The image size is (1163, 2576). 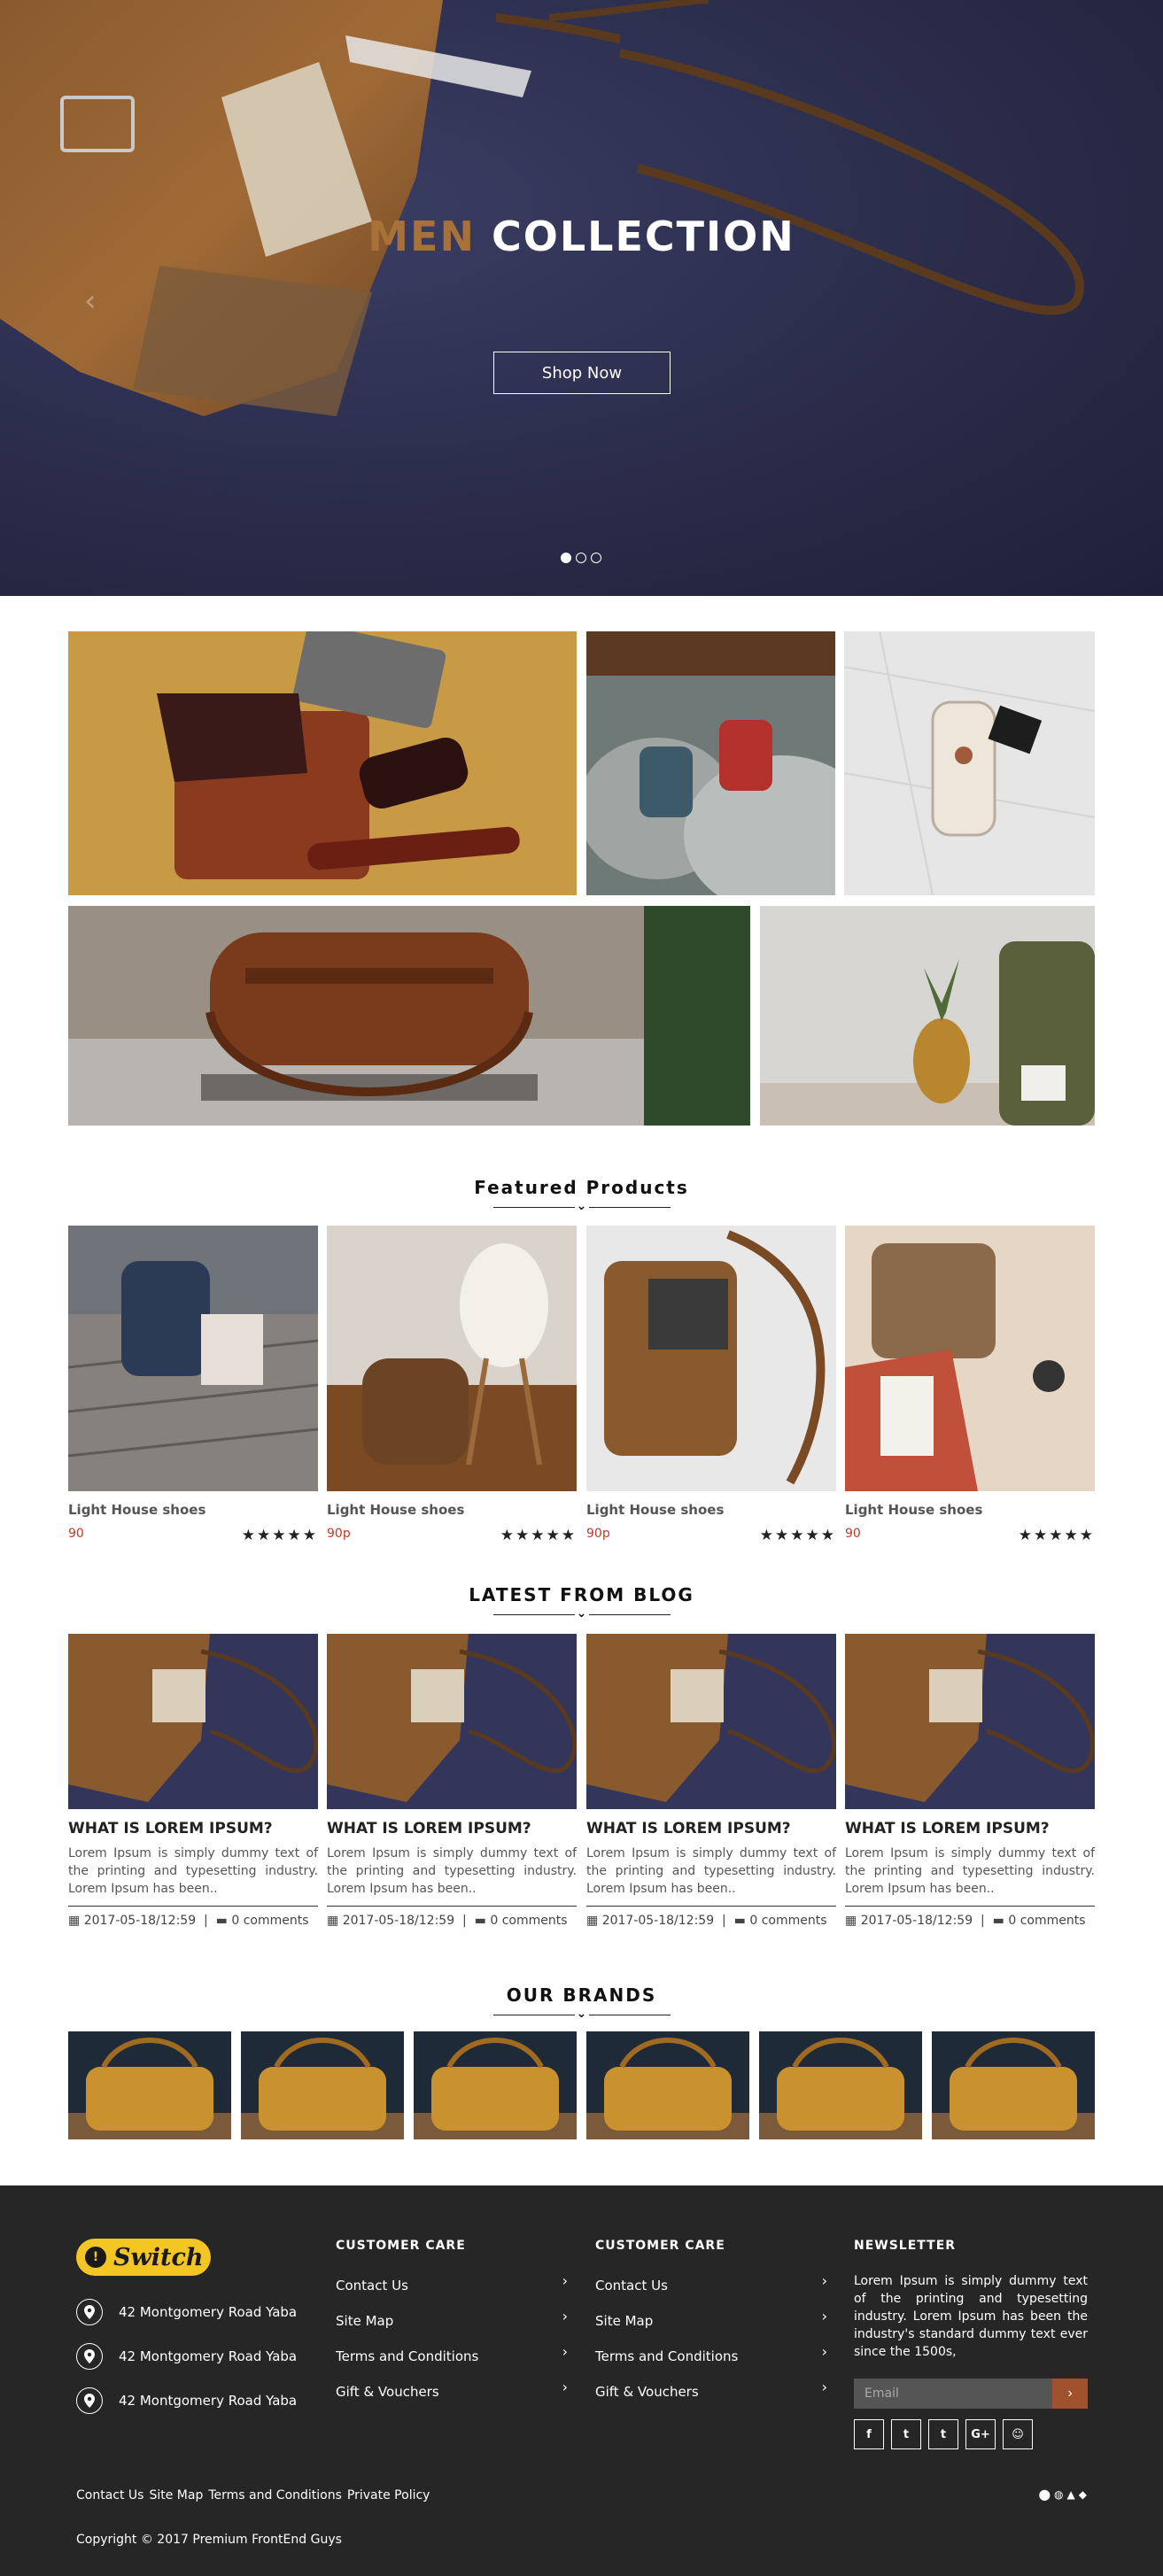 What do you see at coordinates (322, 763) in the screenshot?
I see `gallery-image-gloves` at bounding box center [322, 763].